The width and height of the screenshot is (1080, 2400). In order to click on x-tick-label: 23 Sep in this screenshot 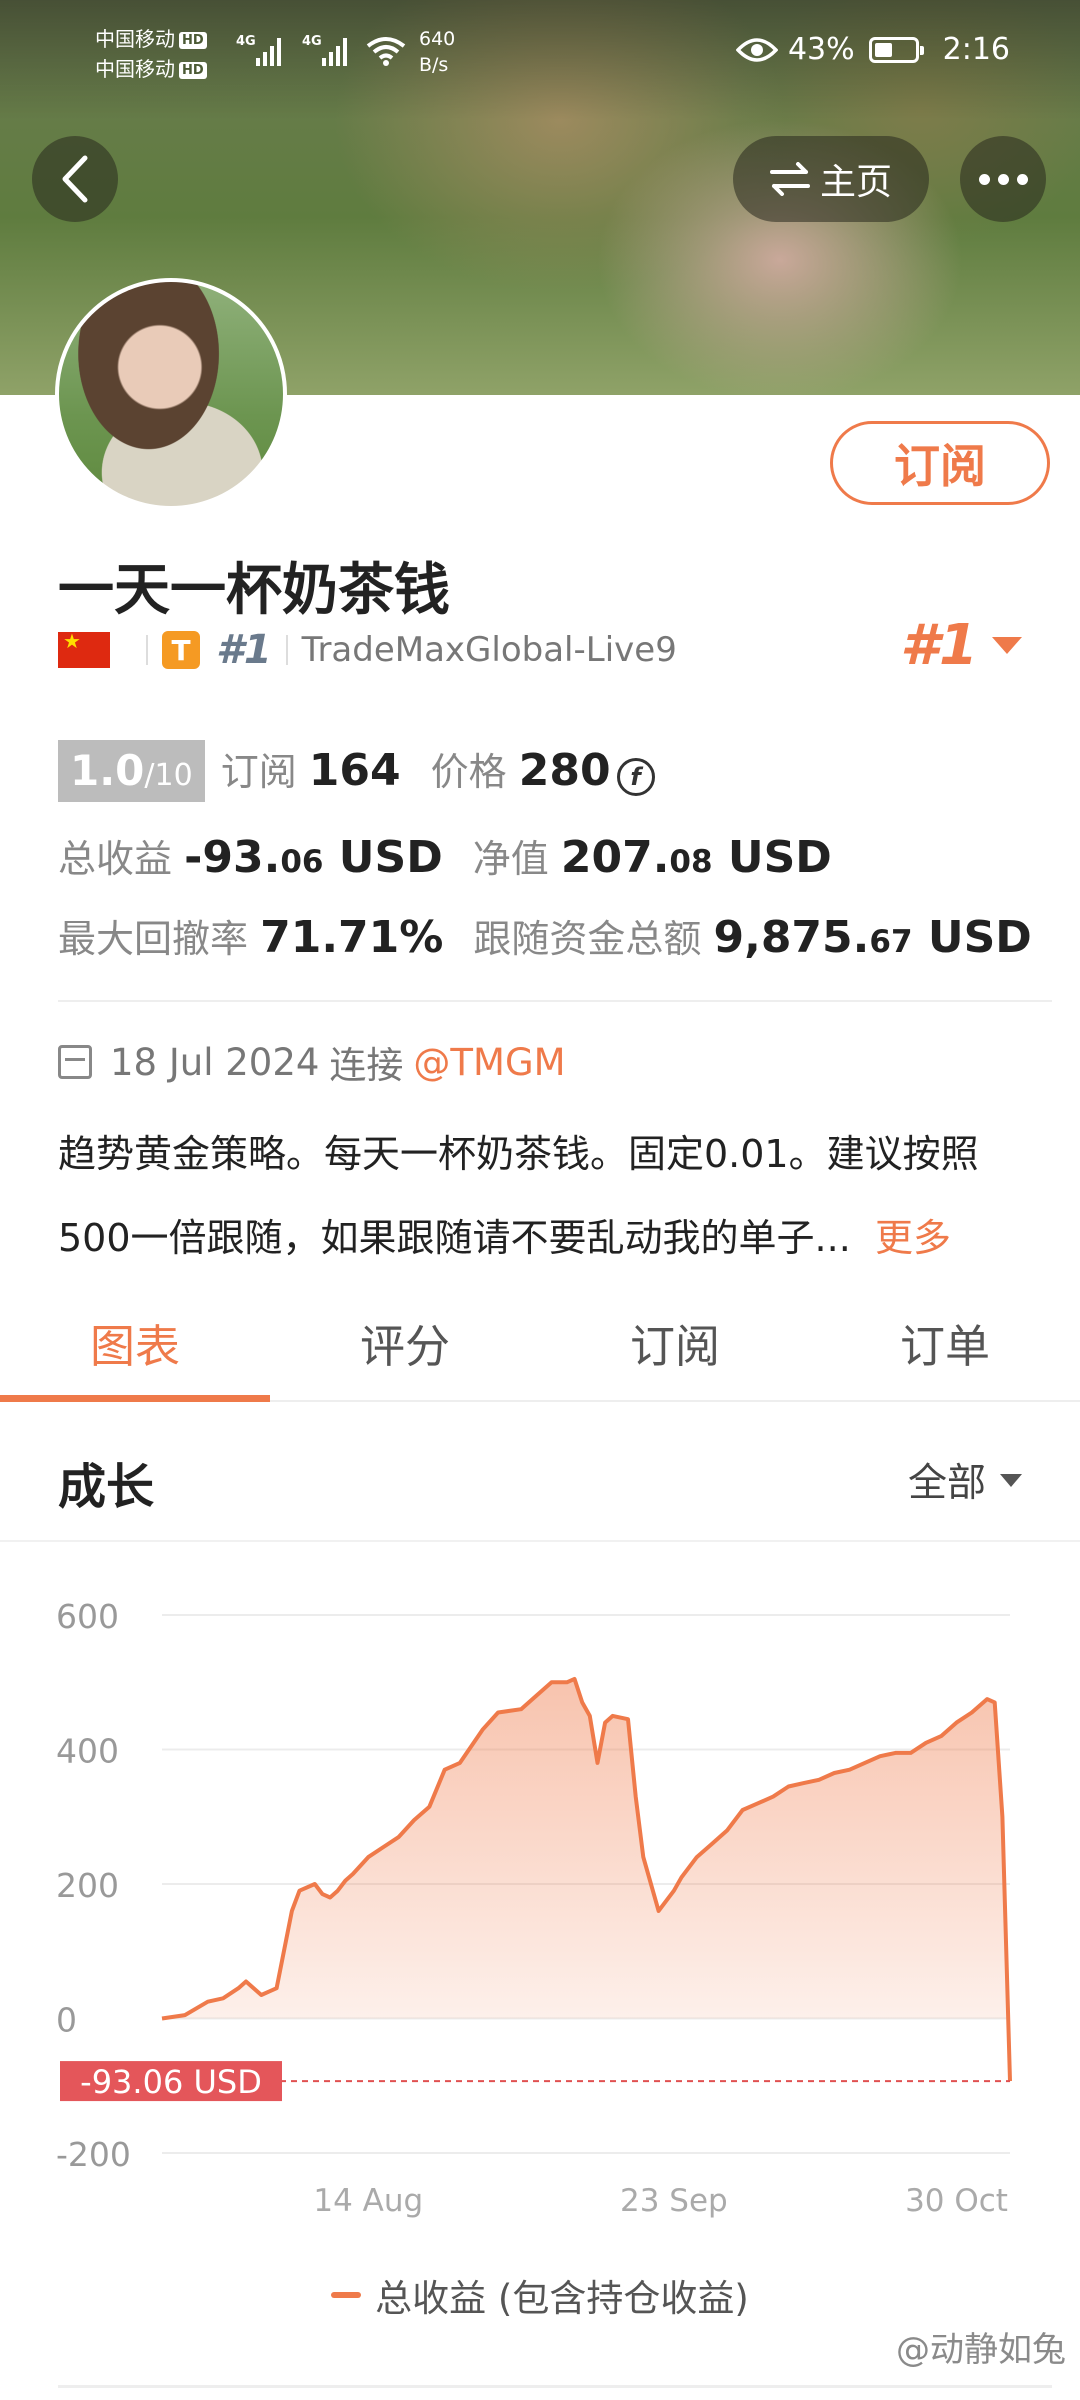, I will do `click(674, 2201)`.